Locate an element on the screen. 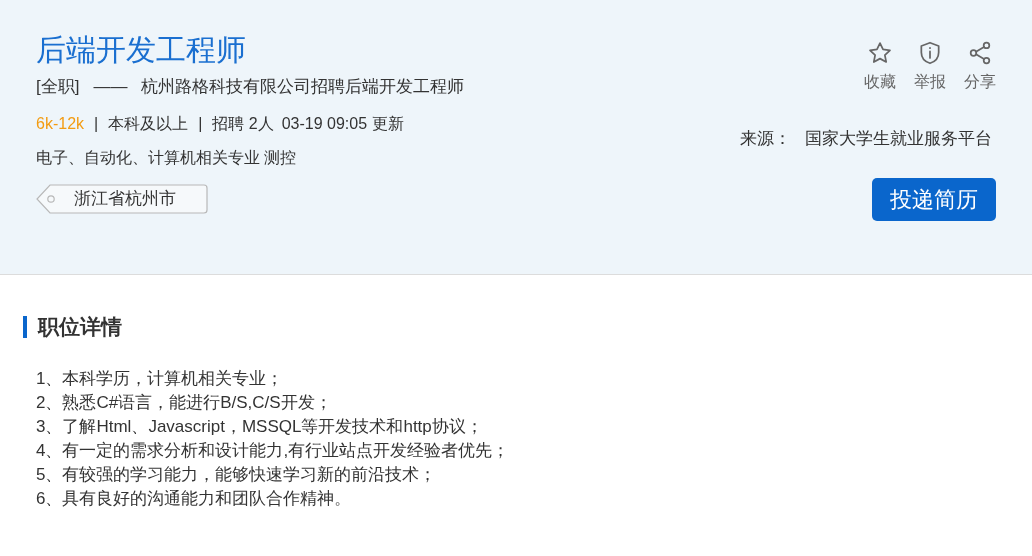 The image size is (1032, 556). dash: —— is located at coordinates (110, 87).